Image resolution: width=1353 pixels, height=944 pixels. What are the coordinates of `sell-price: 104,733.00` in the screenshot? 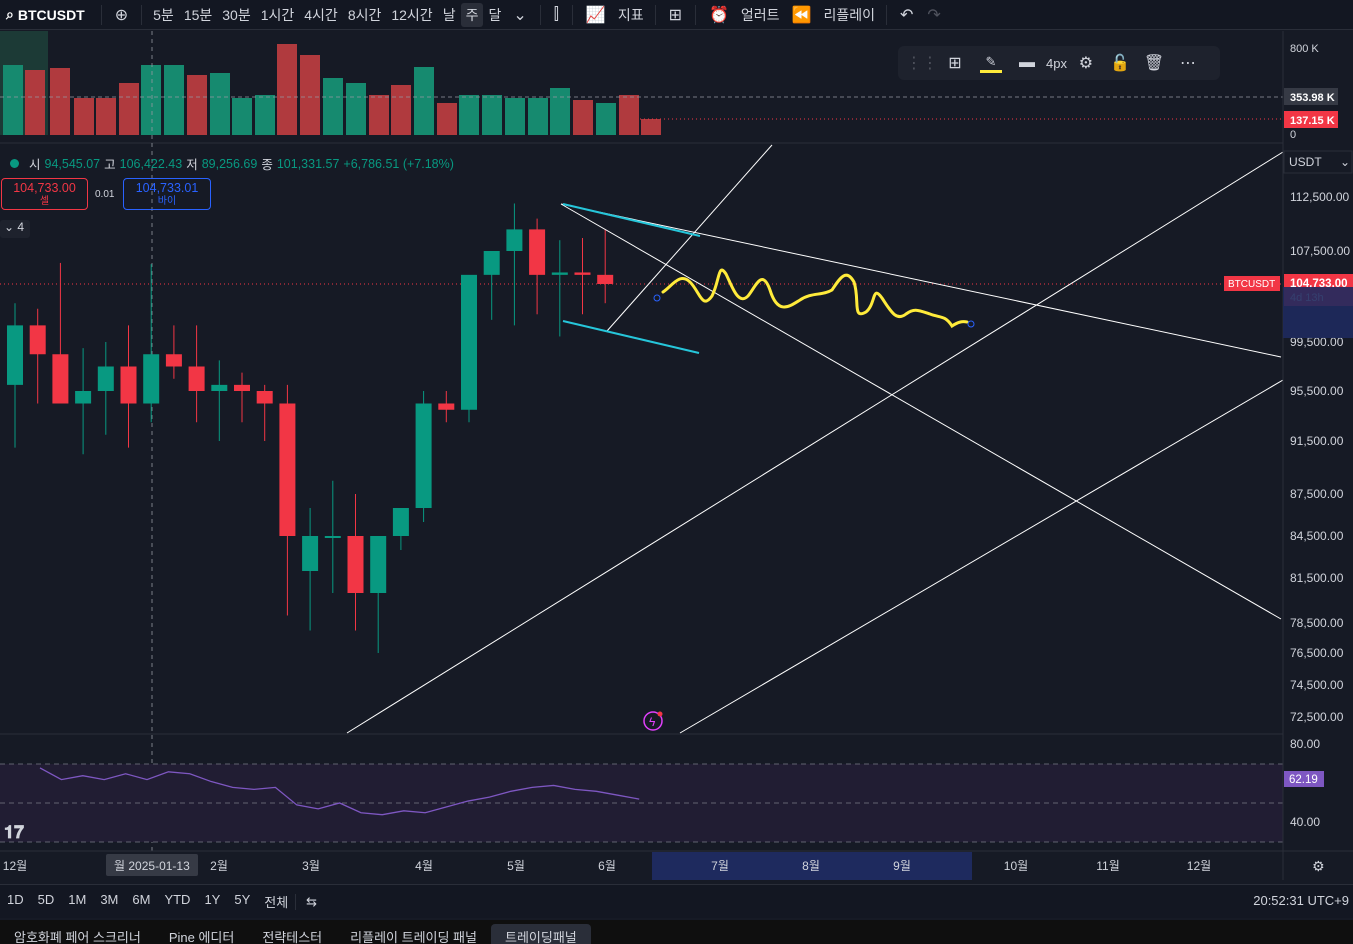 It's located at (44, 188).